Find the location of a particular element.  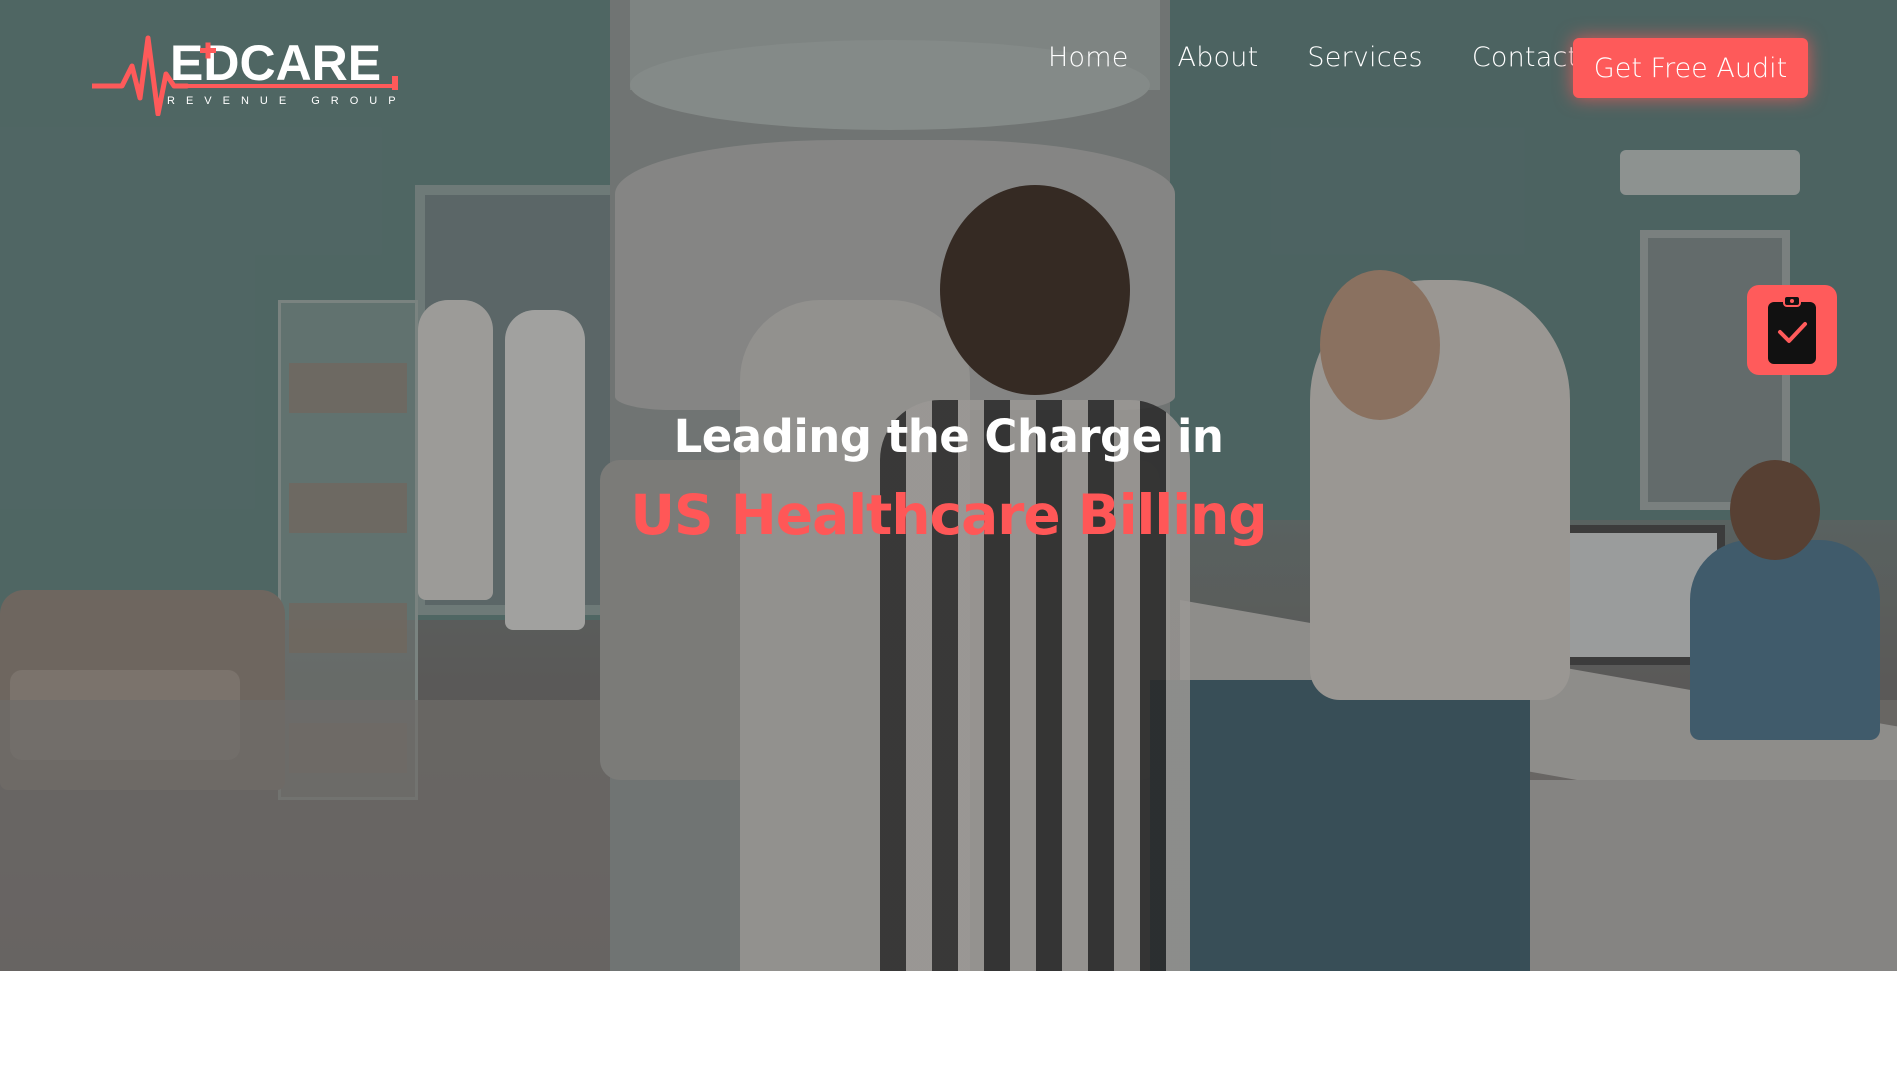

site-logo: EDCARE REVENUE GROUP is located at coordinates (245, 71).